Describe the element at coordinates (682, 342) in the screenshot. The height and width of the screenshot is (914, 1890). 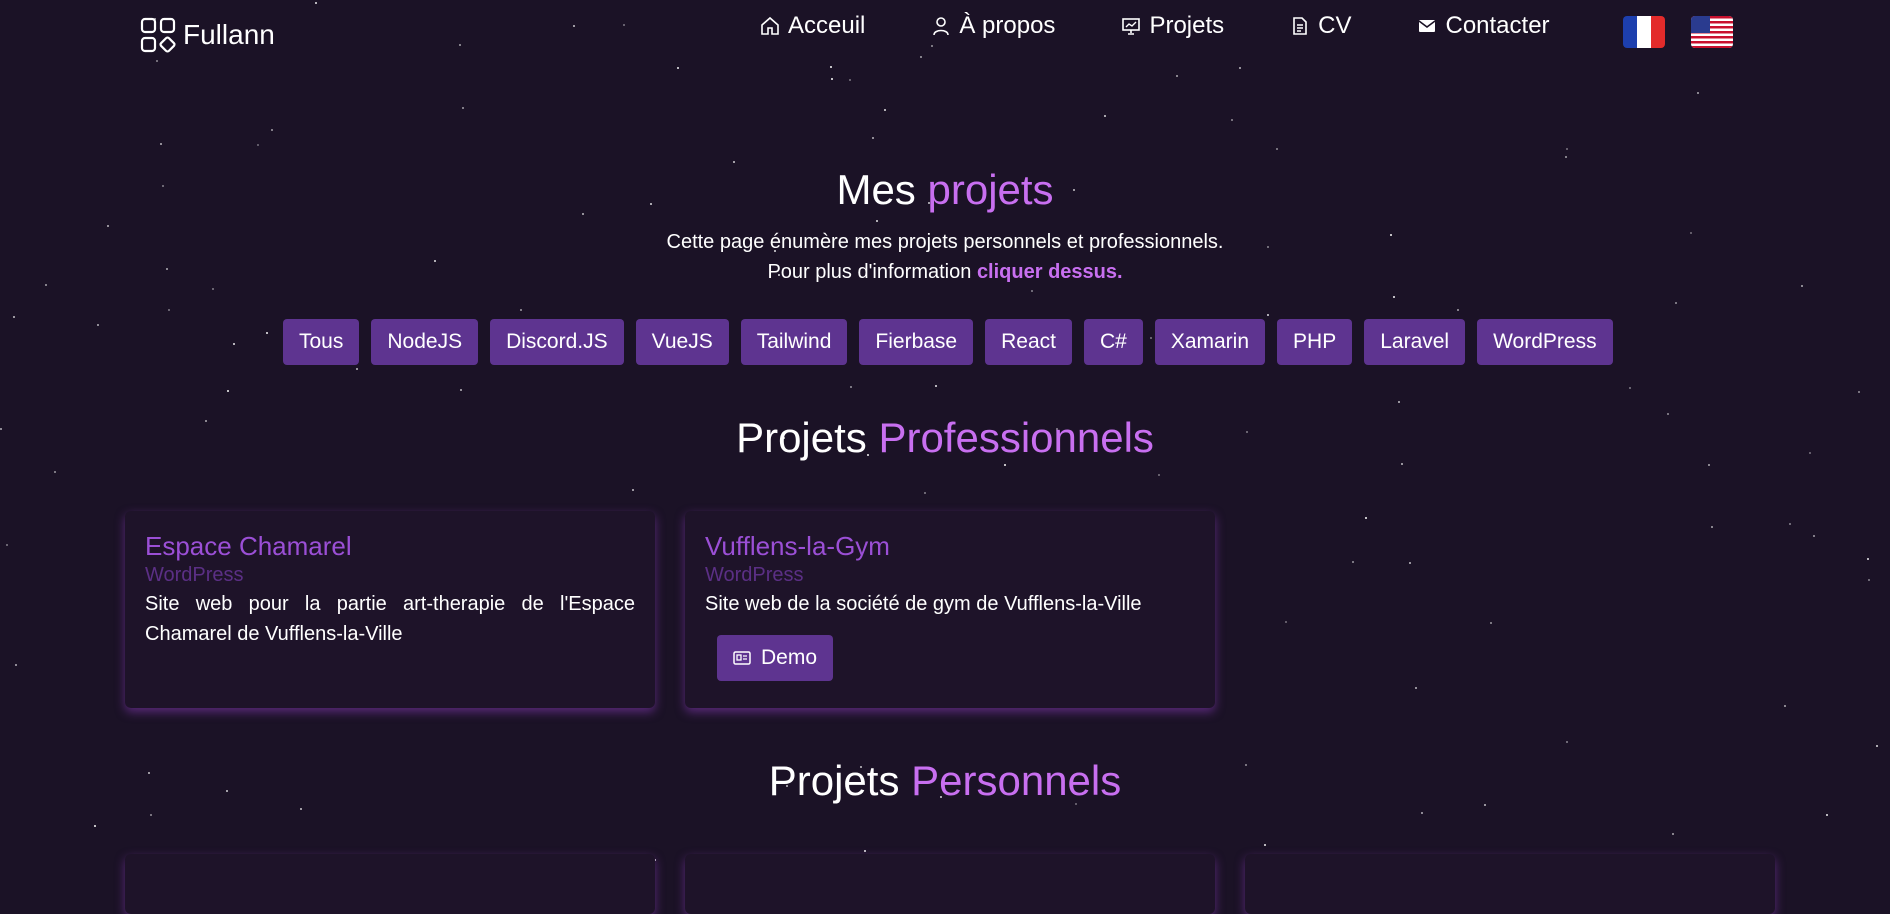
I see `filter-vuejs: VueJS` at that location.